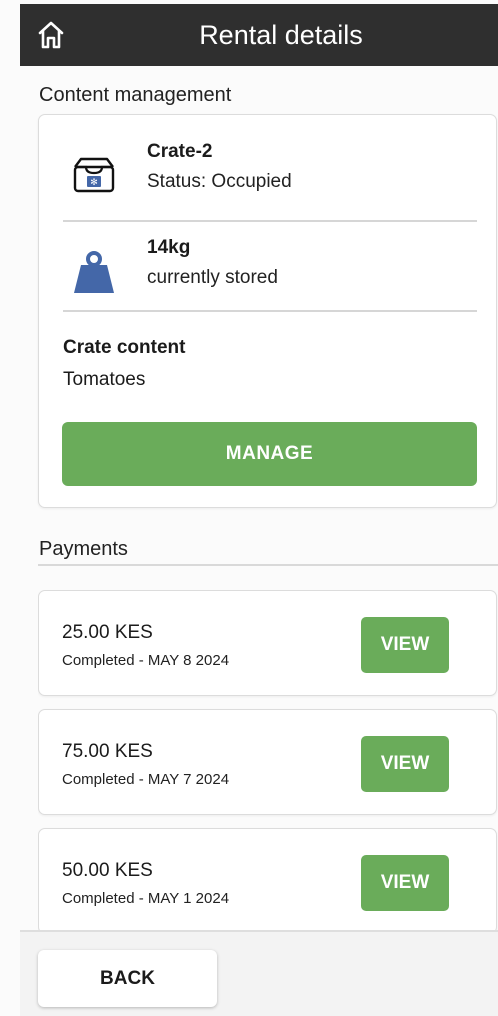 This screenshot has height=1016, width=498. Describe the element at coordinates (267, 879) in the screenshot. I see `payment-card: 50.00 KES Completed - MAY 1 2024 VIEW` at that location.